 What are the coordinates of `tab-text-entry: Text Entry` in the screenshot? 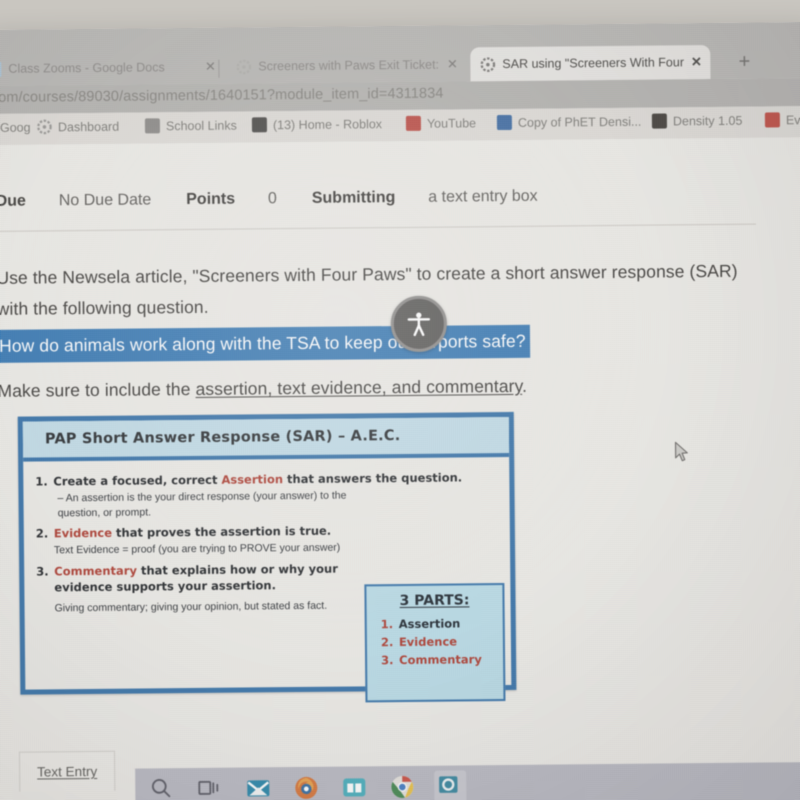 It's located at (67, 771).